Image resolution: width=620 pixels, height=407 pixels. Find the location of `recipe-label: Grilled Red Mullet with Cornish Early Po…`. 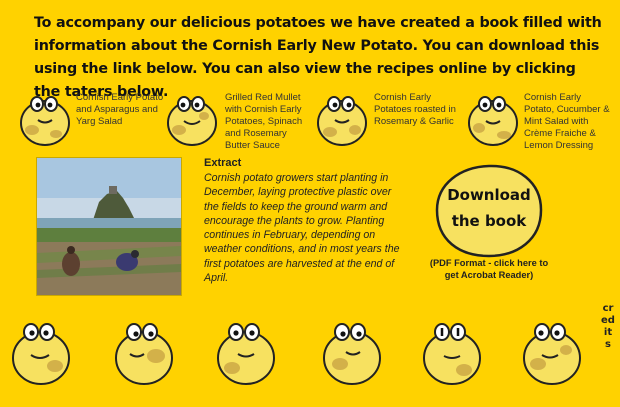

recipe-label: Grilled Red Mullet with Cornish Early Po… is located at coordinates (264, 121).